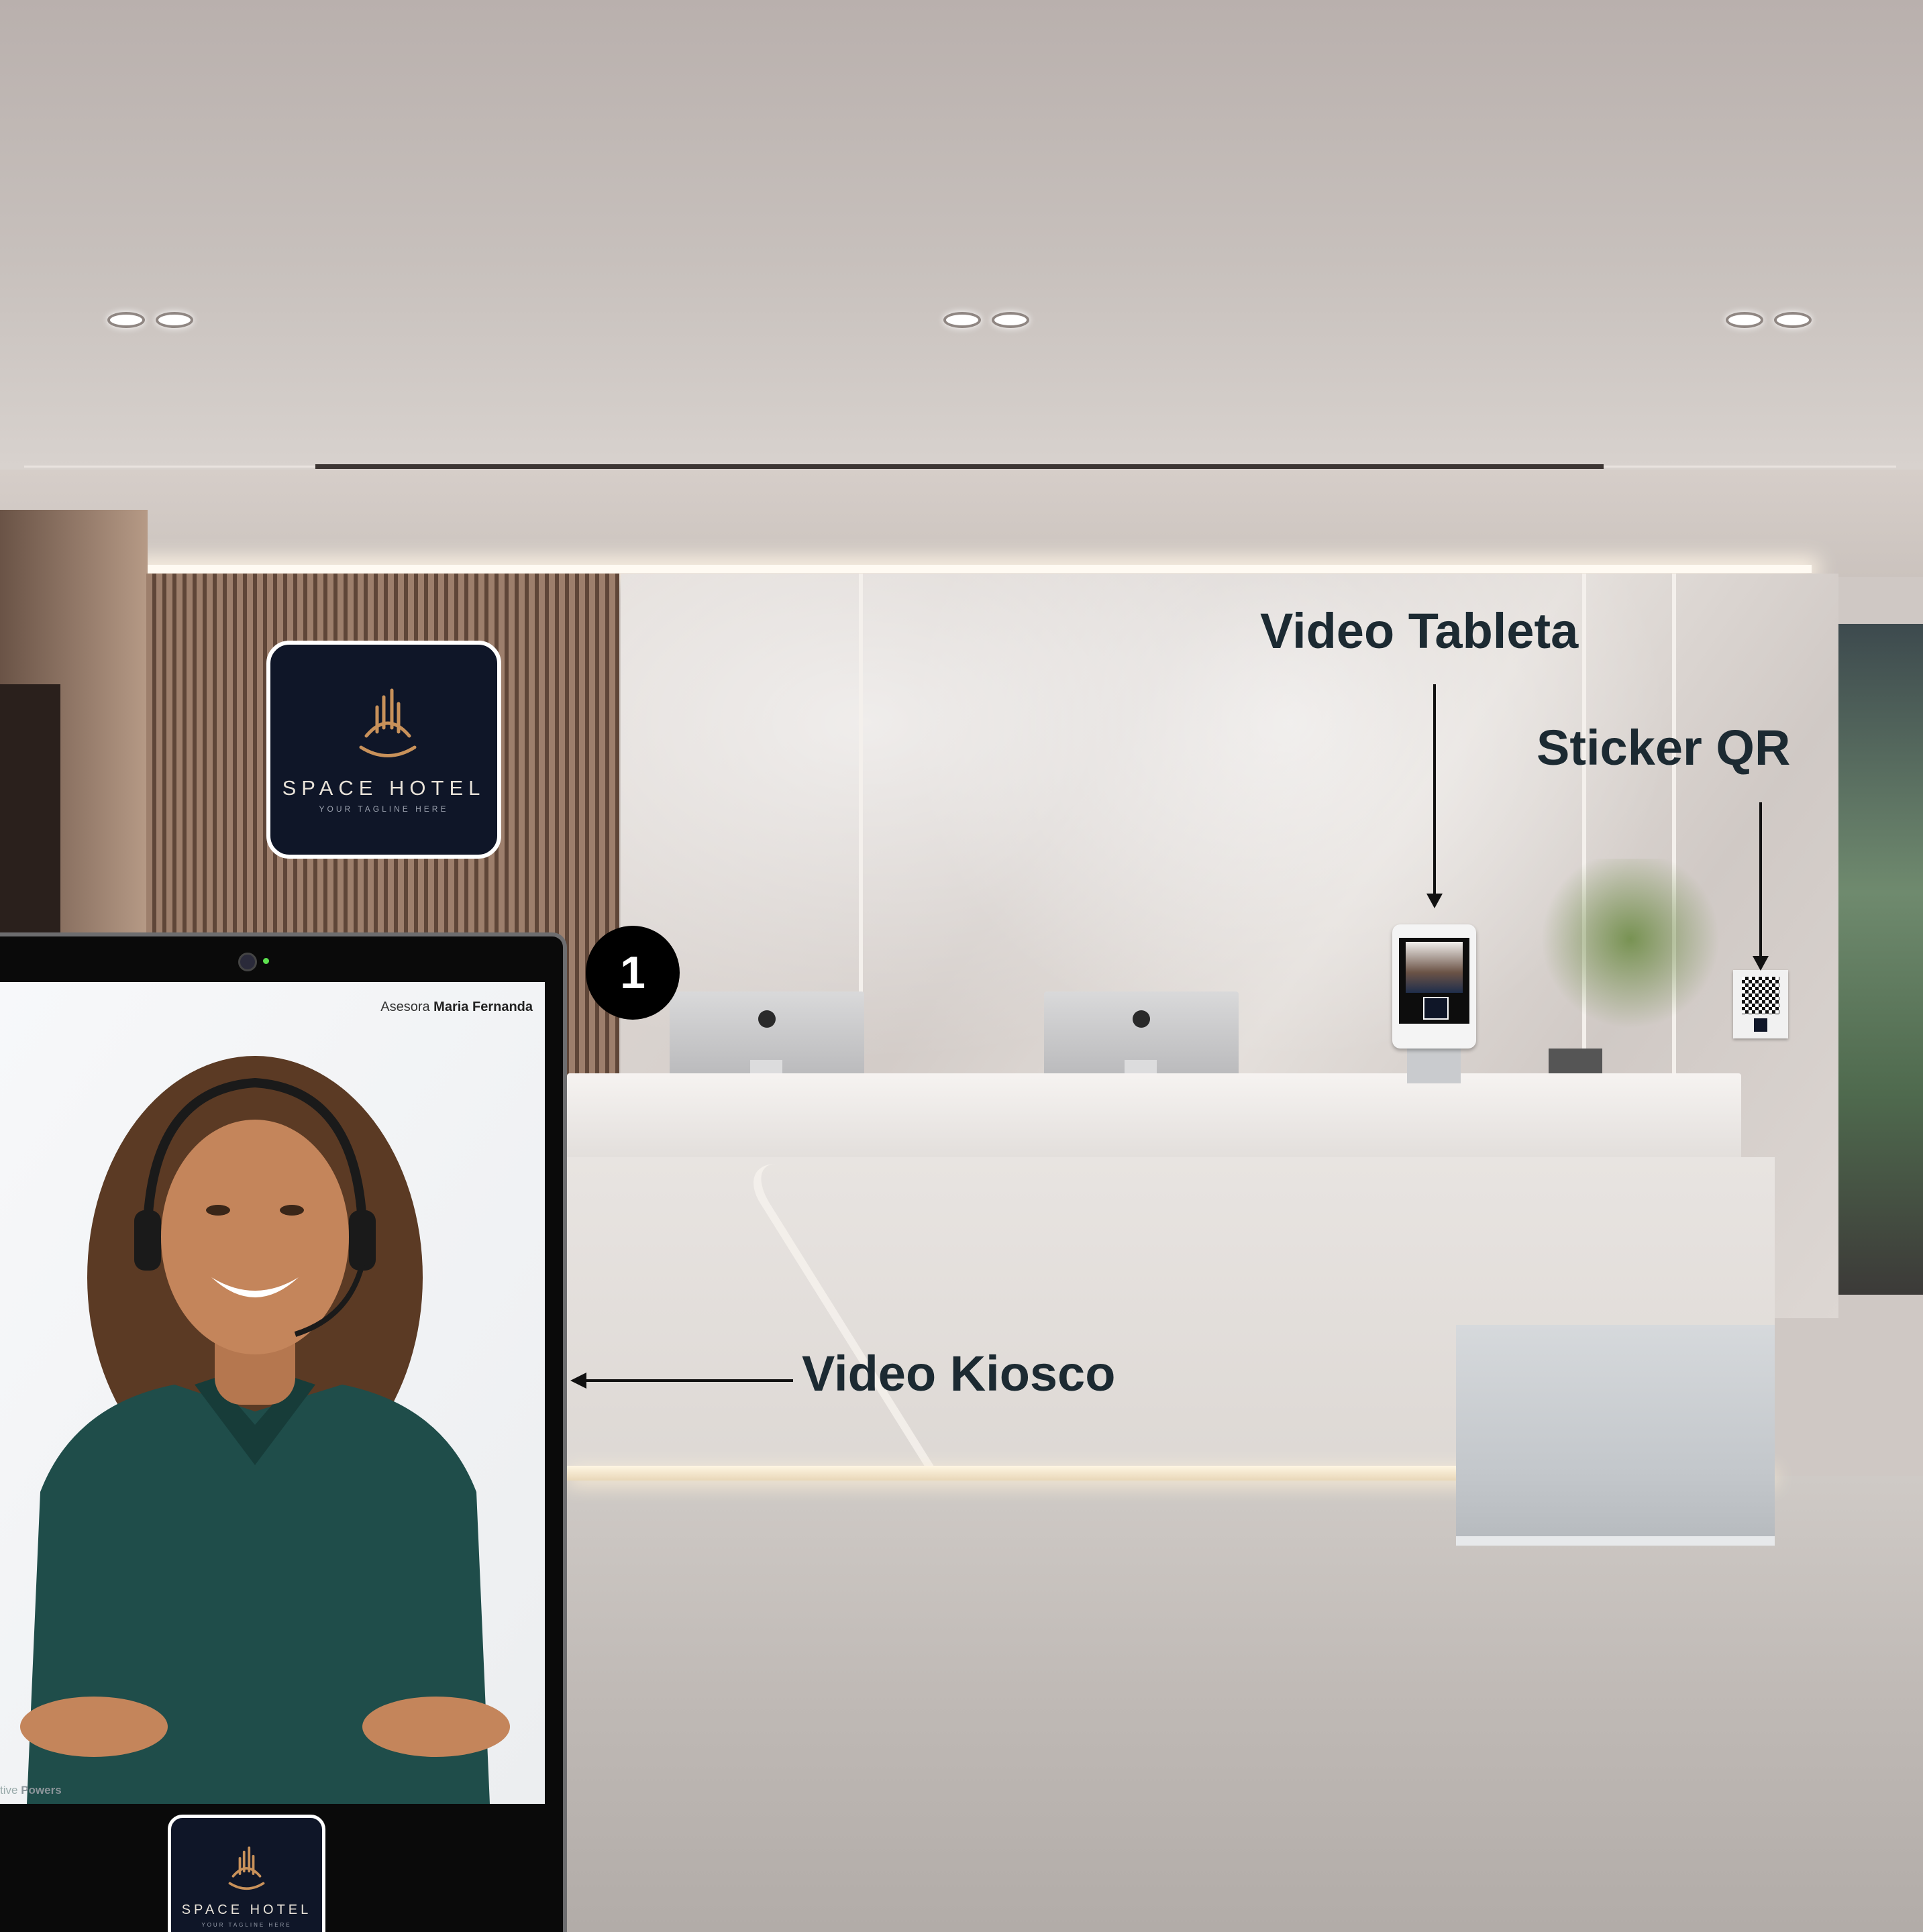 This screenshot has width=1923, height=1932. What do you see at coordinates (246, 1925) in the screenshot?
I see `kiosk-hotel-tagline: YOUR TAGLINE HERE` at bounding box center [246, 1925].